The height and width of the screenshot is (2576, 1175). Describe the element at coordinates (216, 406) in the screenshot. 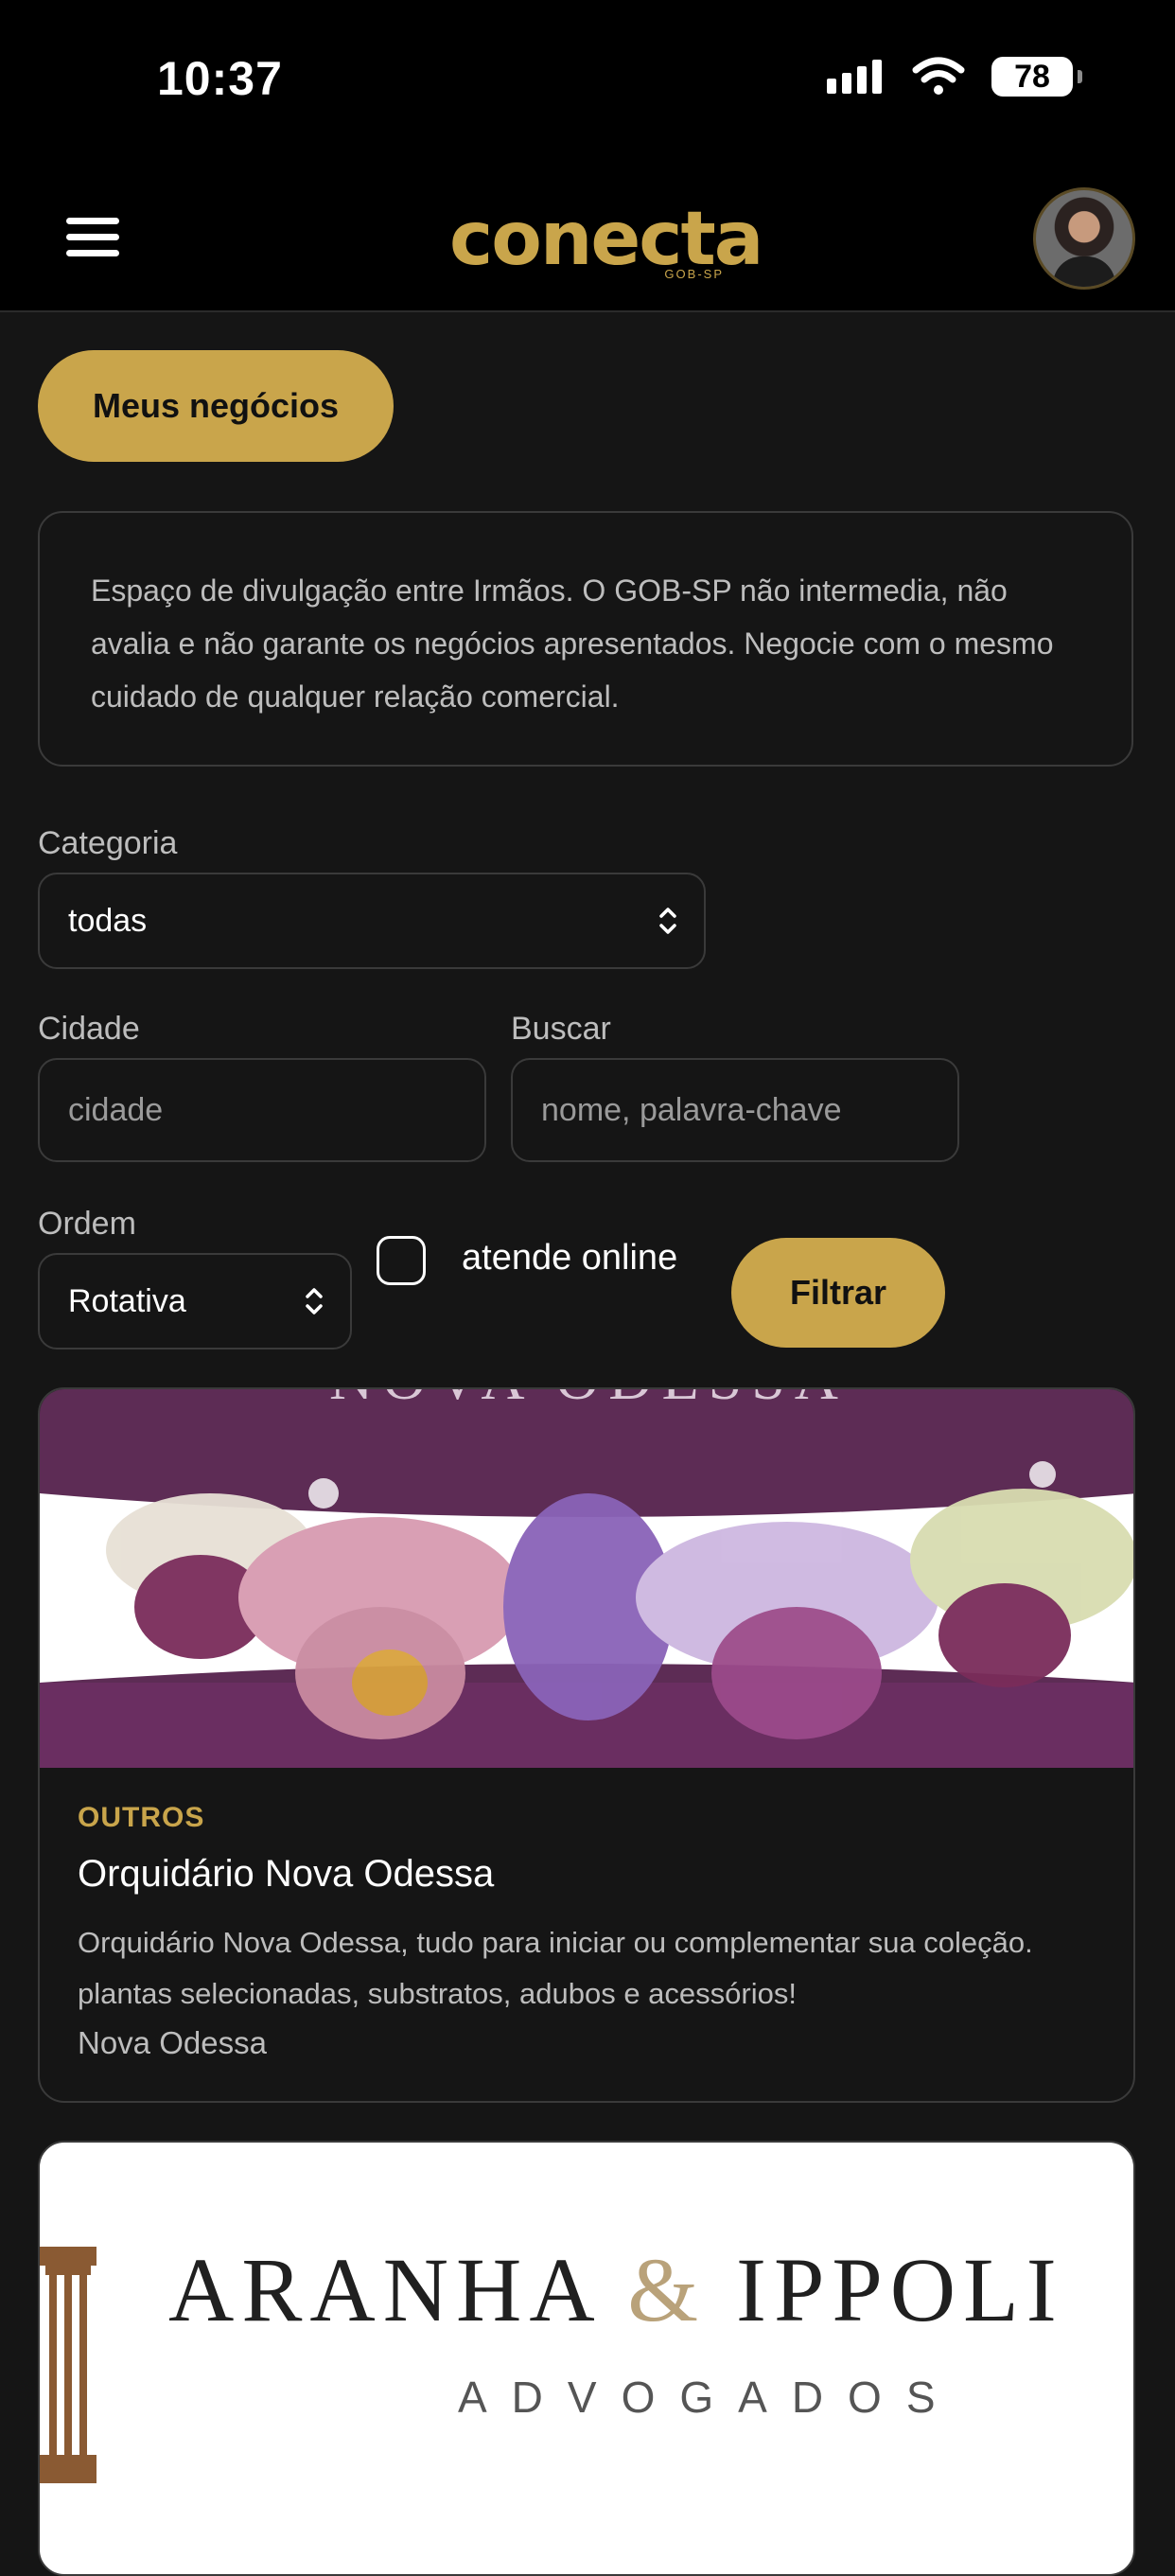

I see `meus-negocios-button: Meus negócios` at that location.